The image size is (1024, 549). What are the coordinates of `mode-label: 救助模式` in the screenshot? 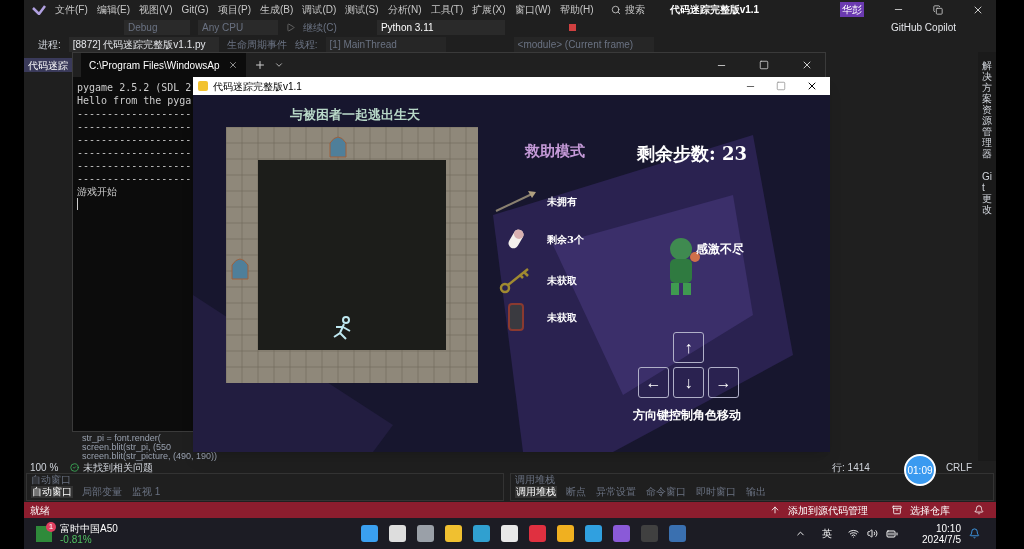 It's located at (555, 151).